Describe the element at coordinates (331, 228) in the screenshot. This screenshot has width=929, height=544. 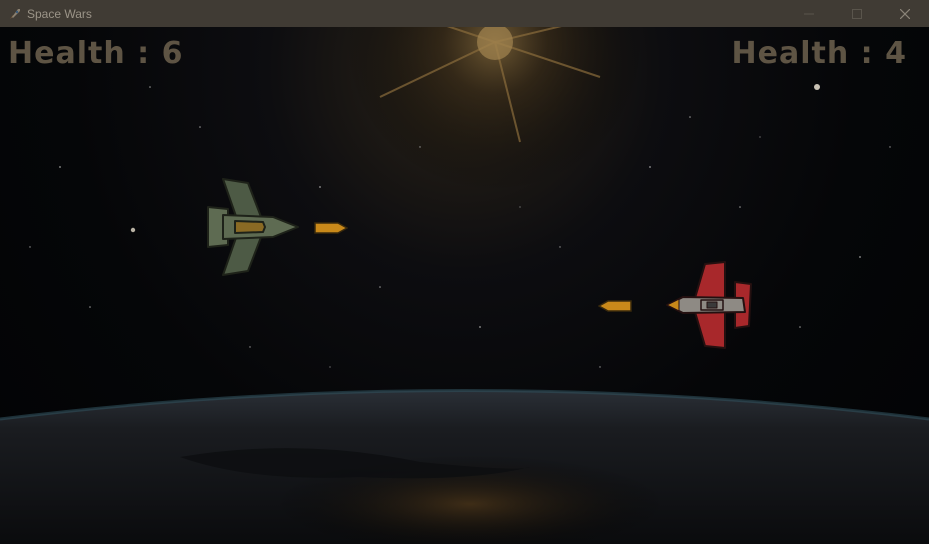
I see `player1-bullet` at that location.